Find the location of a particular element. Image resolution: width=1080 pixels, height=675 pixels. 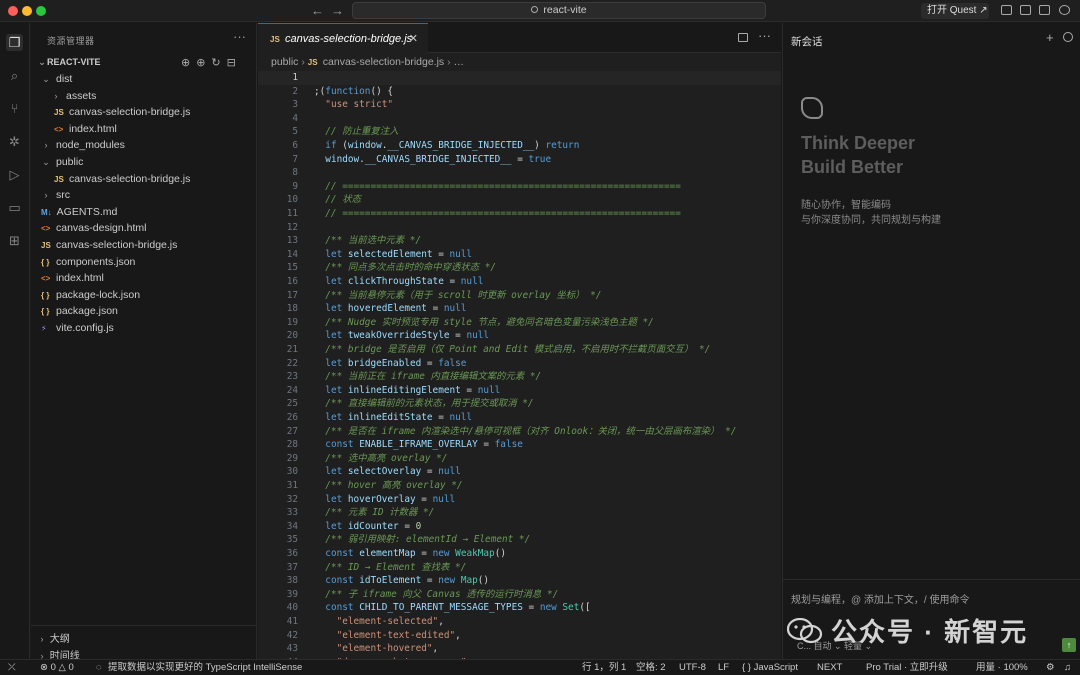

tree-file: { } components.json is located at coordinates (144, 262).